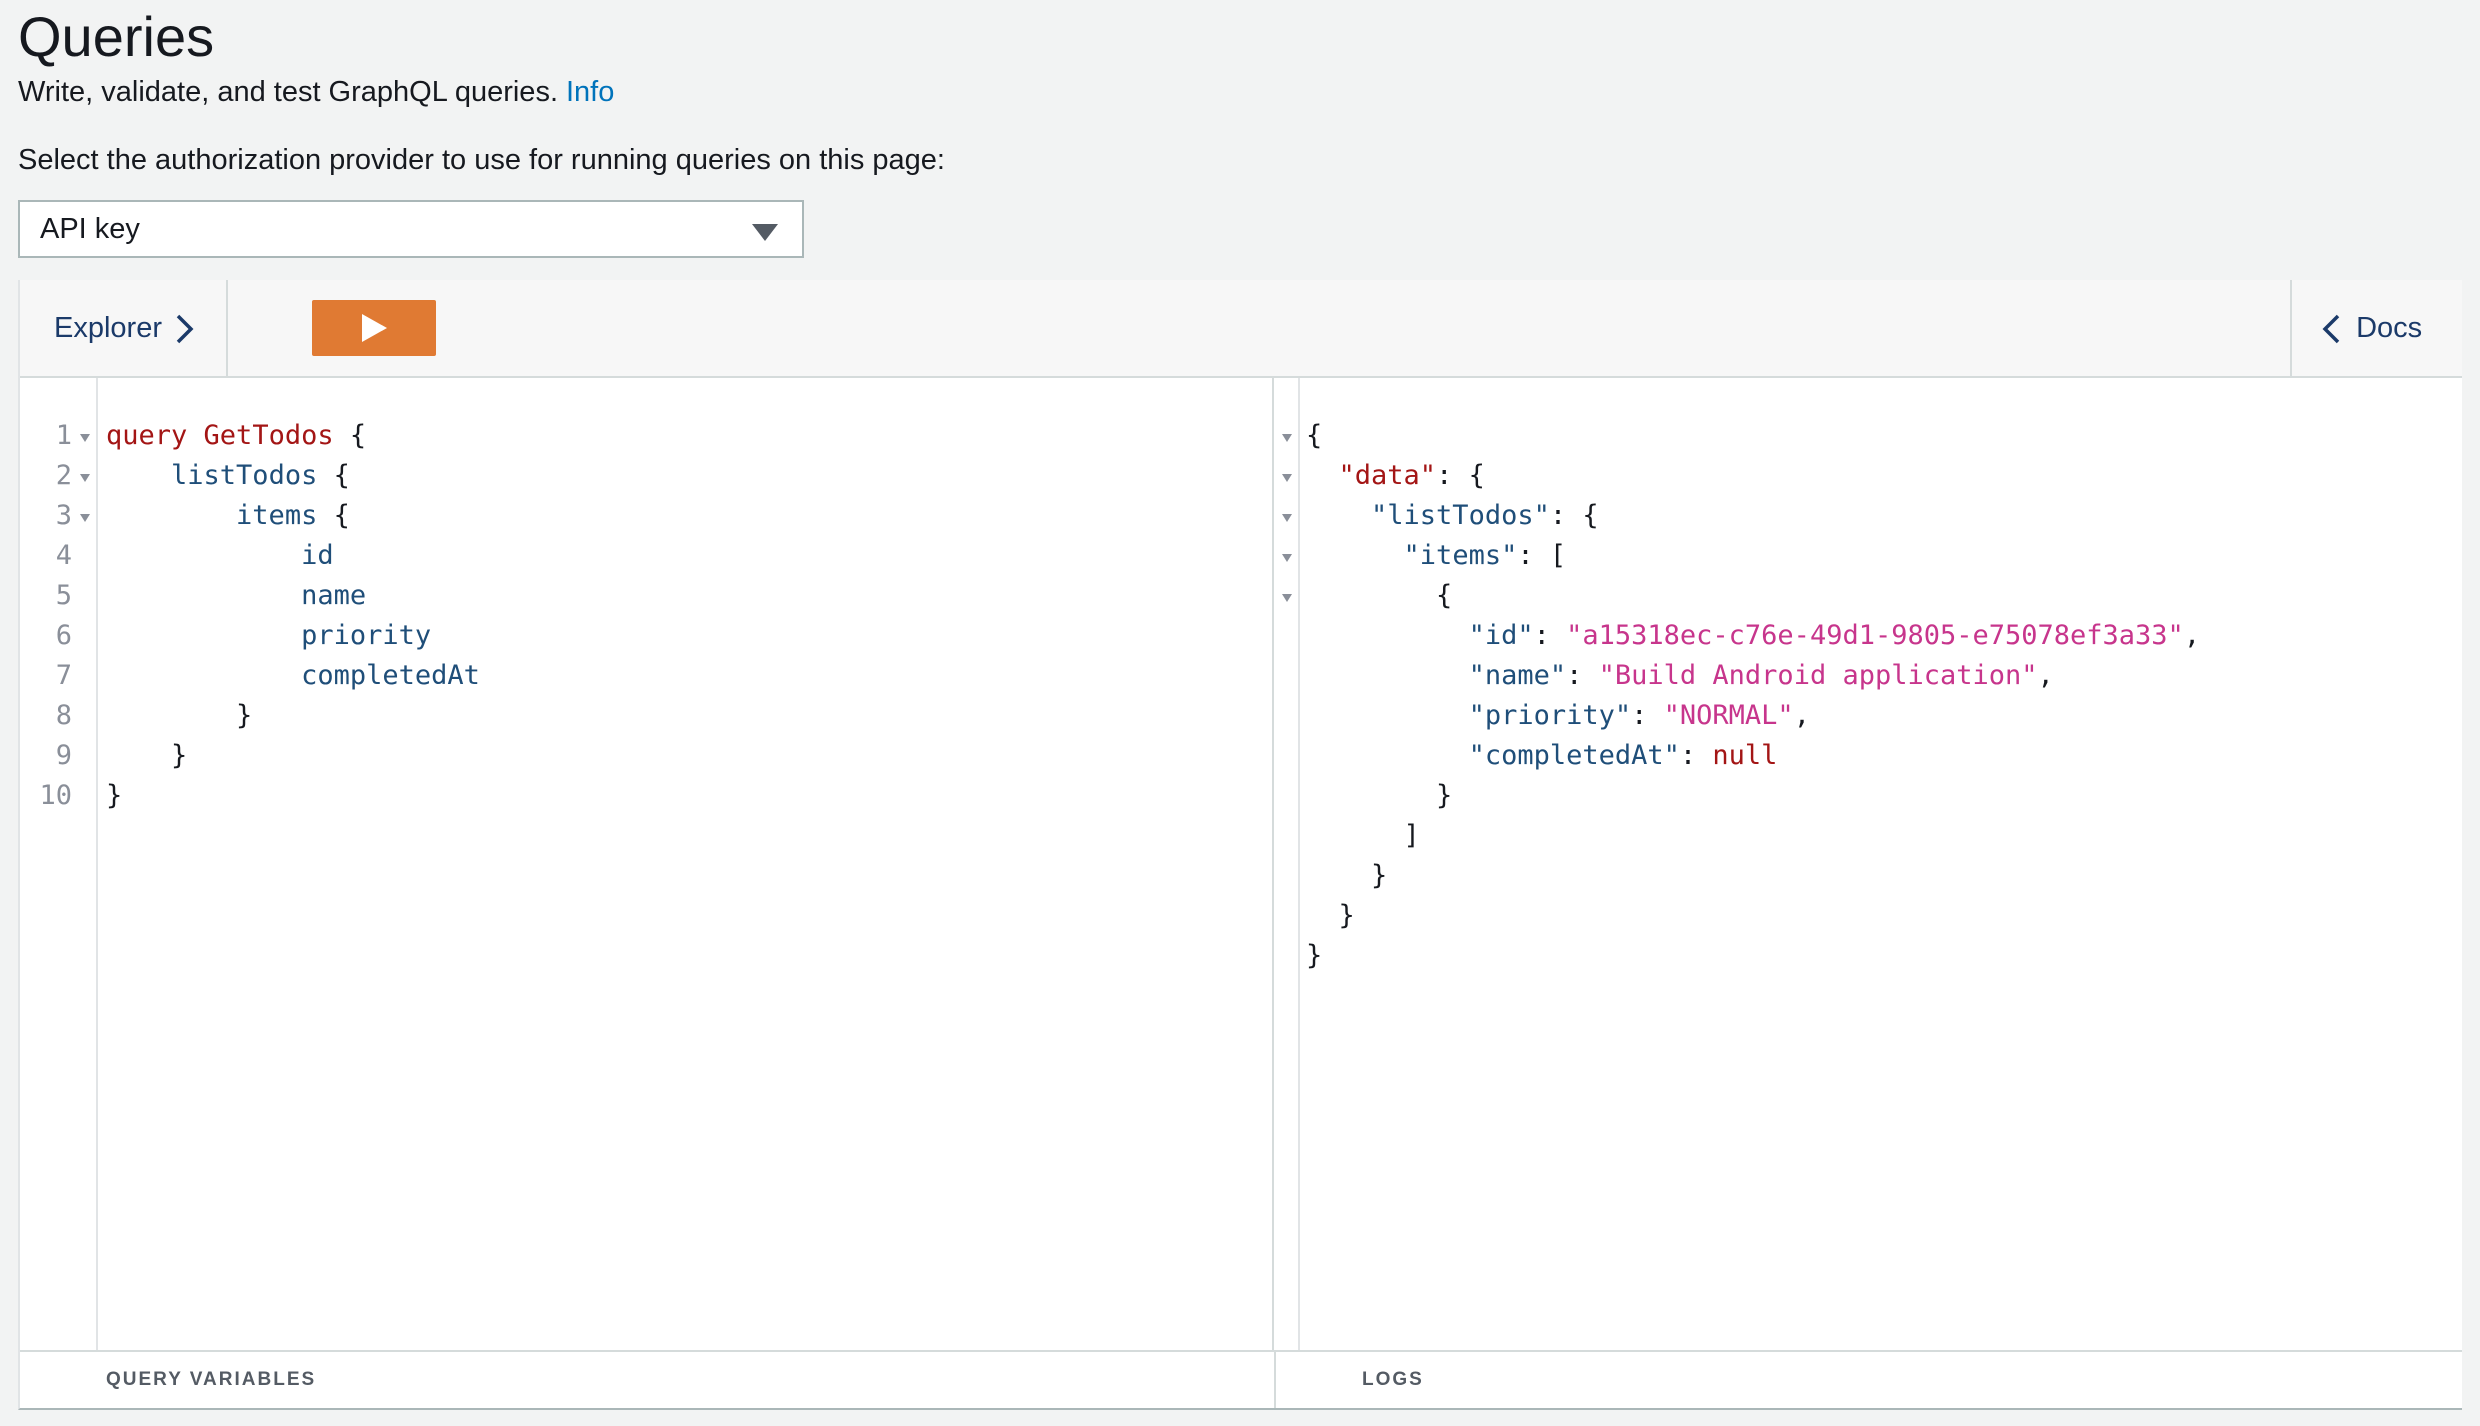  What do you see at coordinates (268, 435) in the screenshot?
I see `operation-name: GetTodos` at bounding box center [268, 435].